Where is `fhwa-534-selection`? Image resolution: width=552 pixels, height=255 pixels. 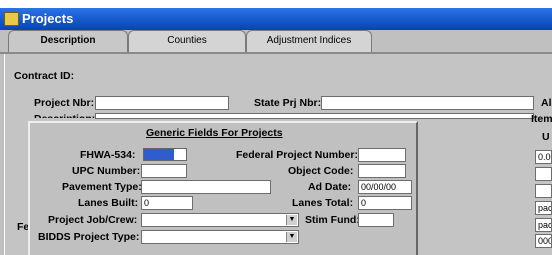
fhwa-534-selection is located at coordinates (159, 154).